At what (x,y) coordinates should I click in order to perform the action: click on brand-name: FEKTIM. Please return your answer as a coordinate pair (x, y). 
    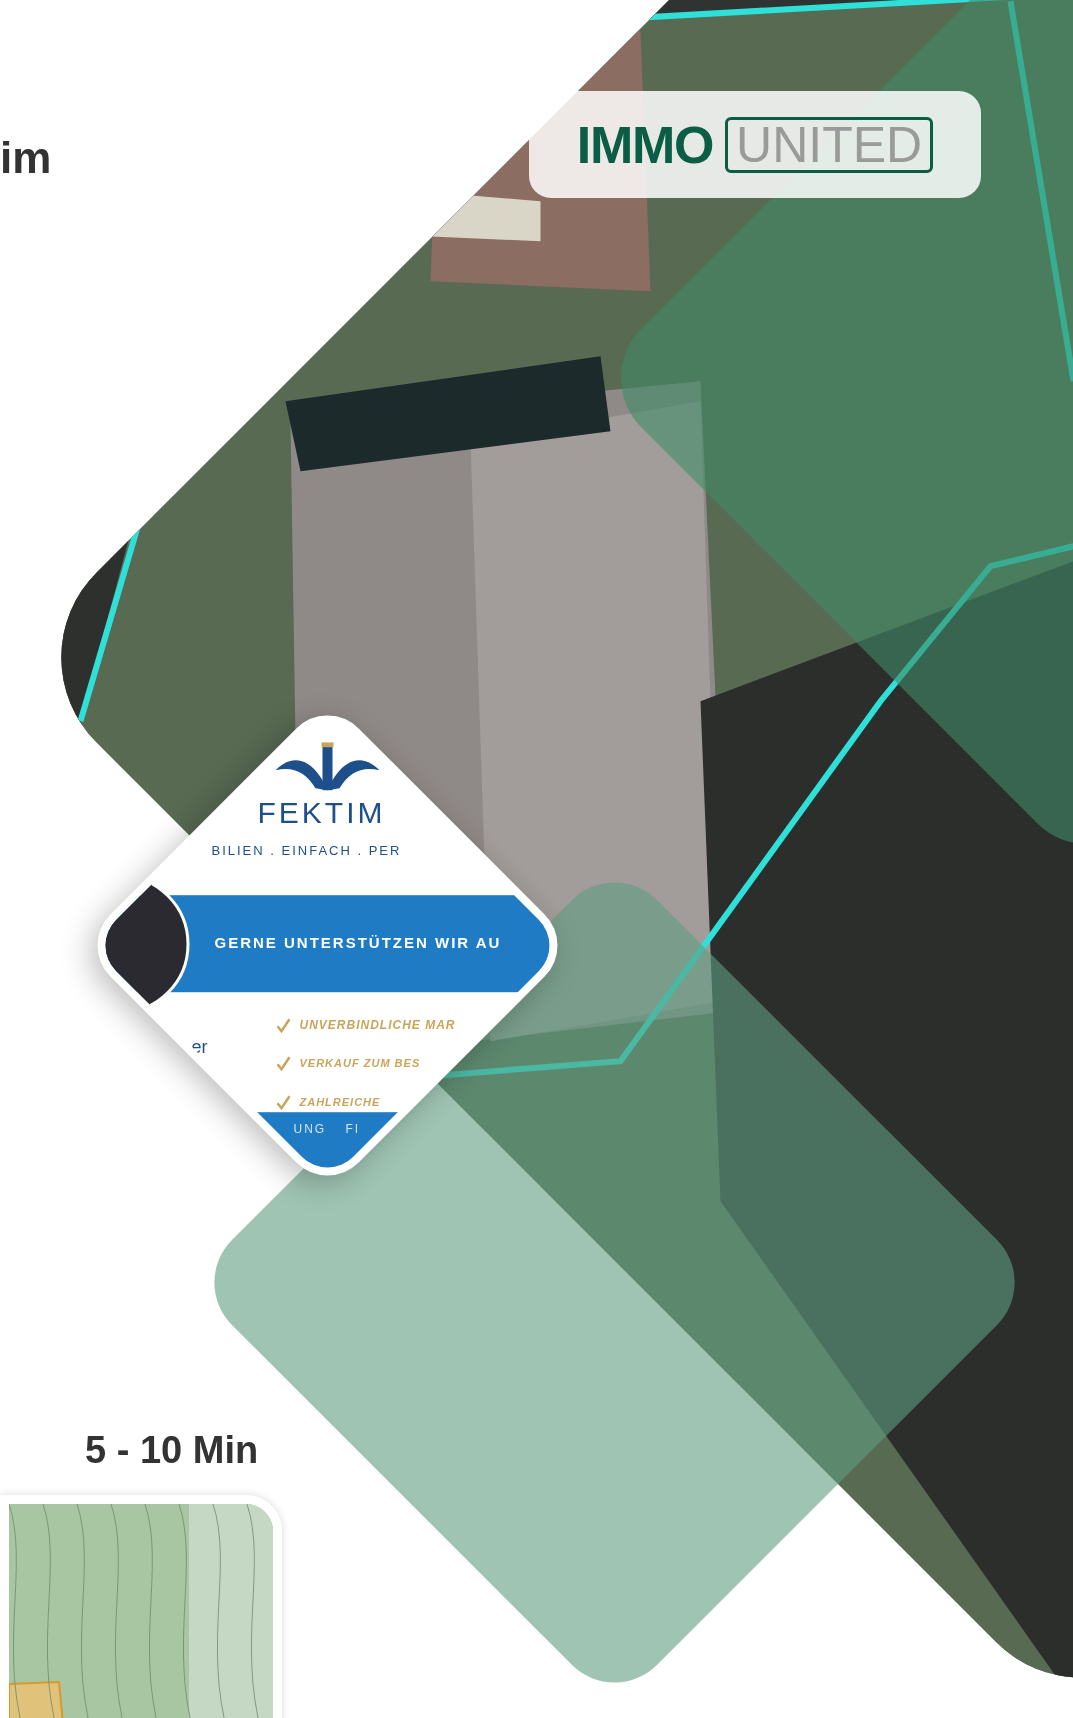
    Looking at the image, I should click on (321, 812).